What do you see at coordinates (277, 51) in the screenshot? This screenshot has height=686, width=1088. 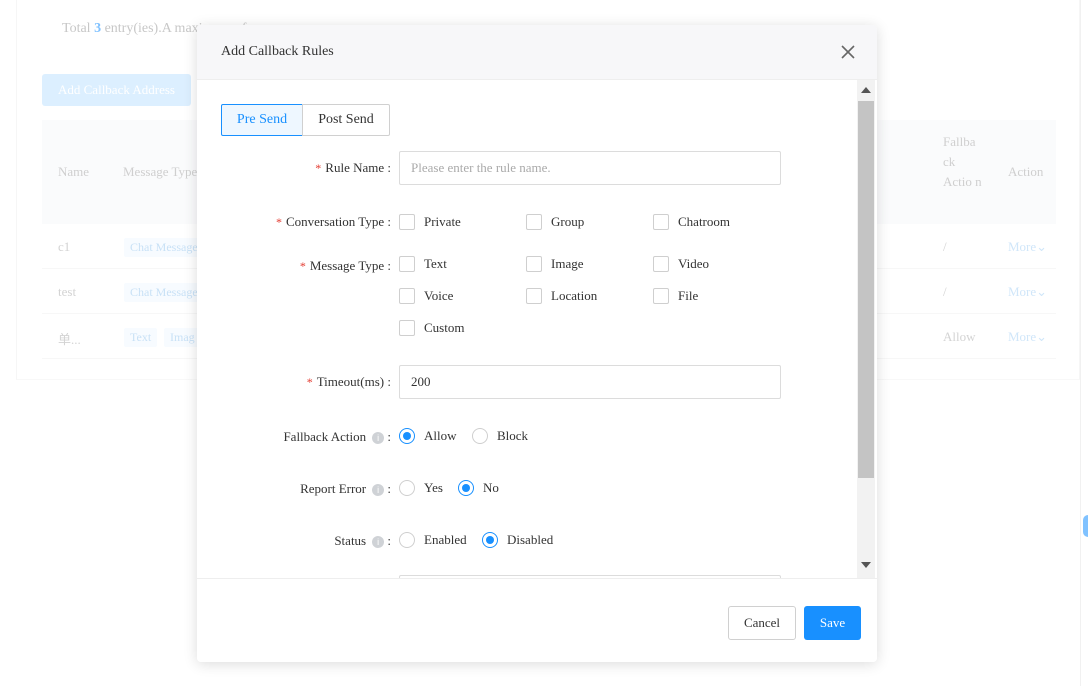 I see `dialog-title: Add Callback Rules` at bounding box center [277, 51].